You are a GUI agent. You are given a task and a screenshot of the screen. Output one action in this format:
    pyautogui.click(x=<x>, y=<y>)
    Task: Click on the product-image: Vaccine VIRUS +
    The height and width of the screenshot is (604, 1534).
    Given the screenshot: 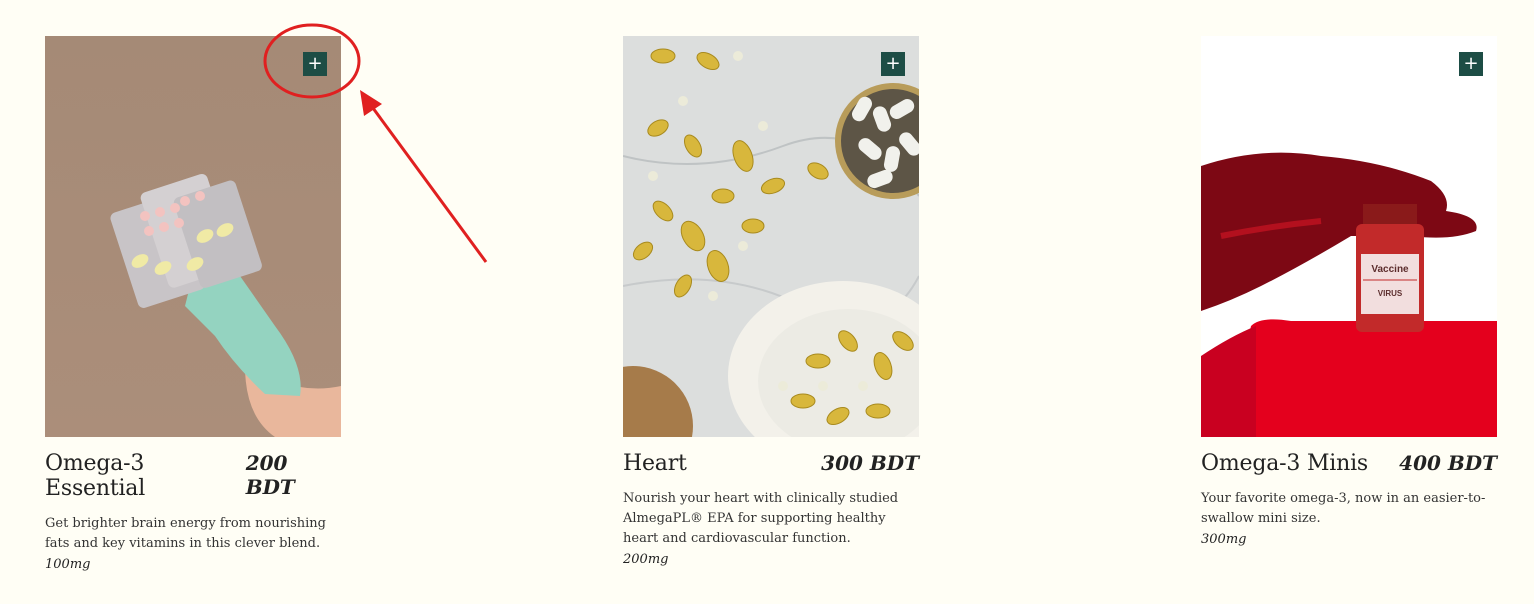 What is the action you would take?
    pyautogui.click(x=1349, y=236)
    